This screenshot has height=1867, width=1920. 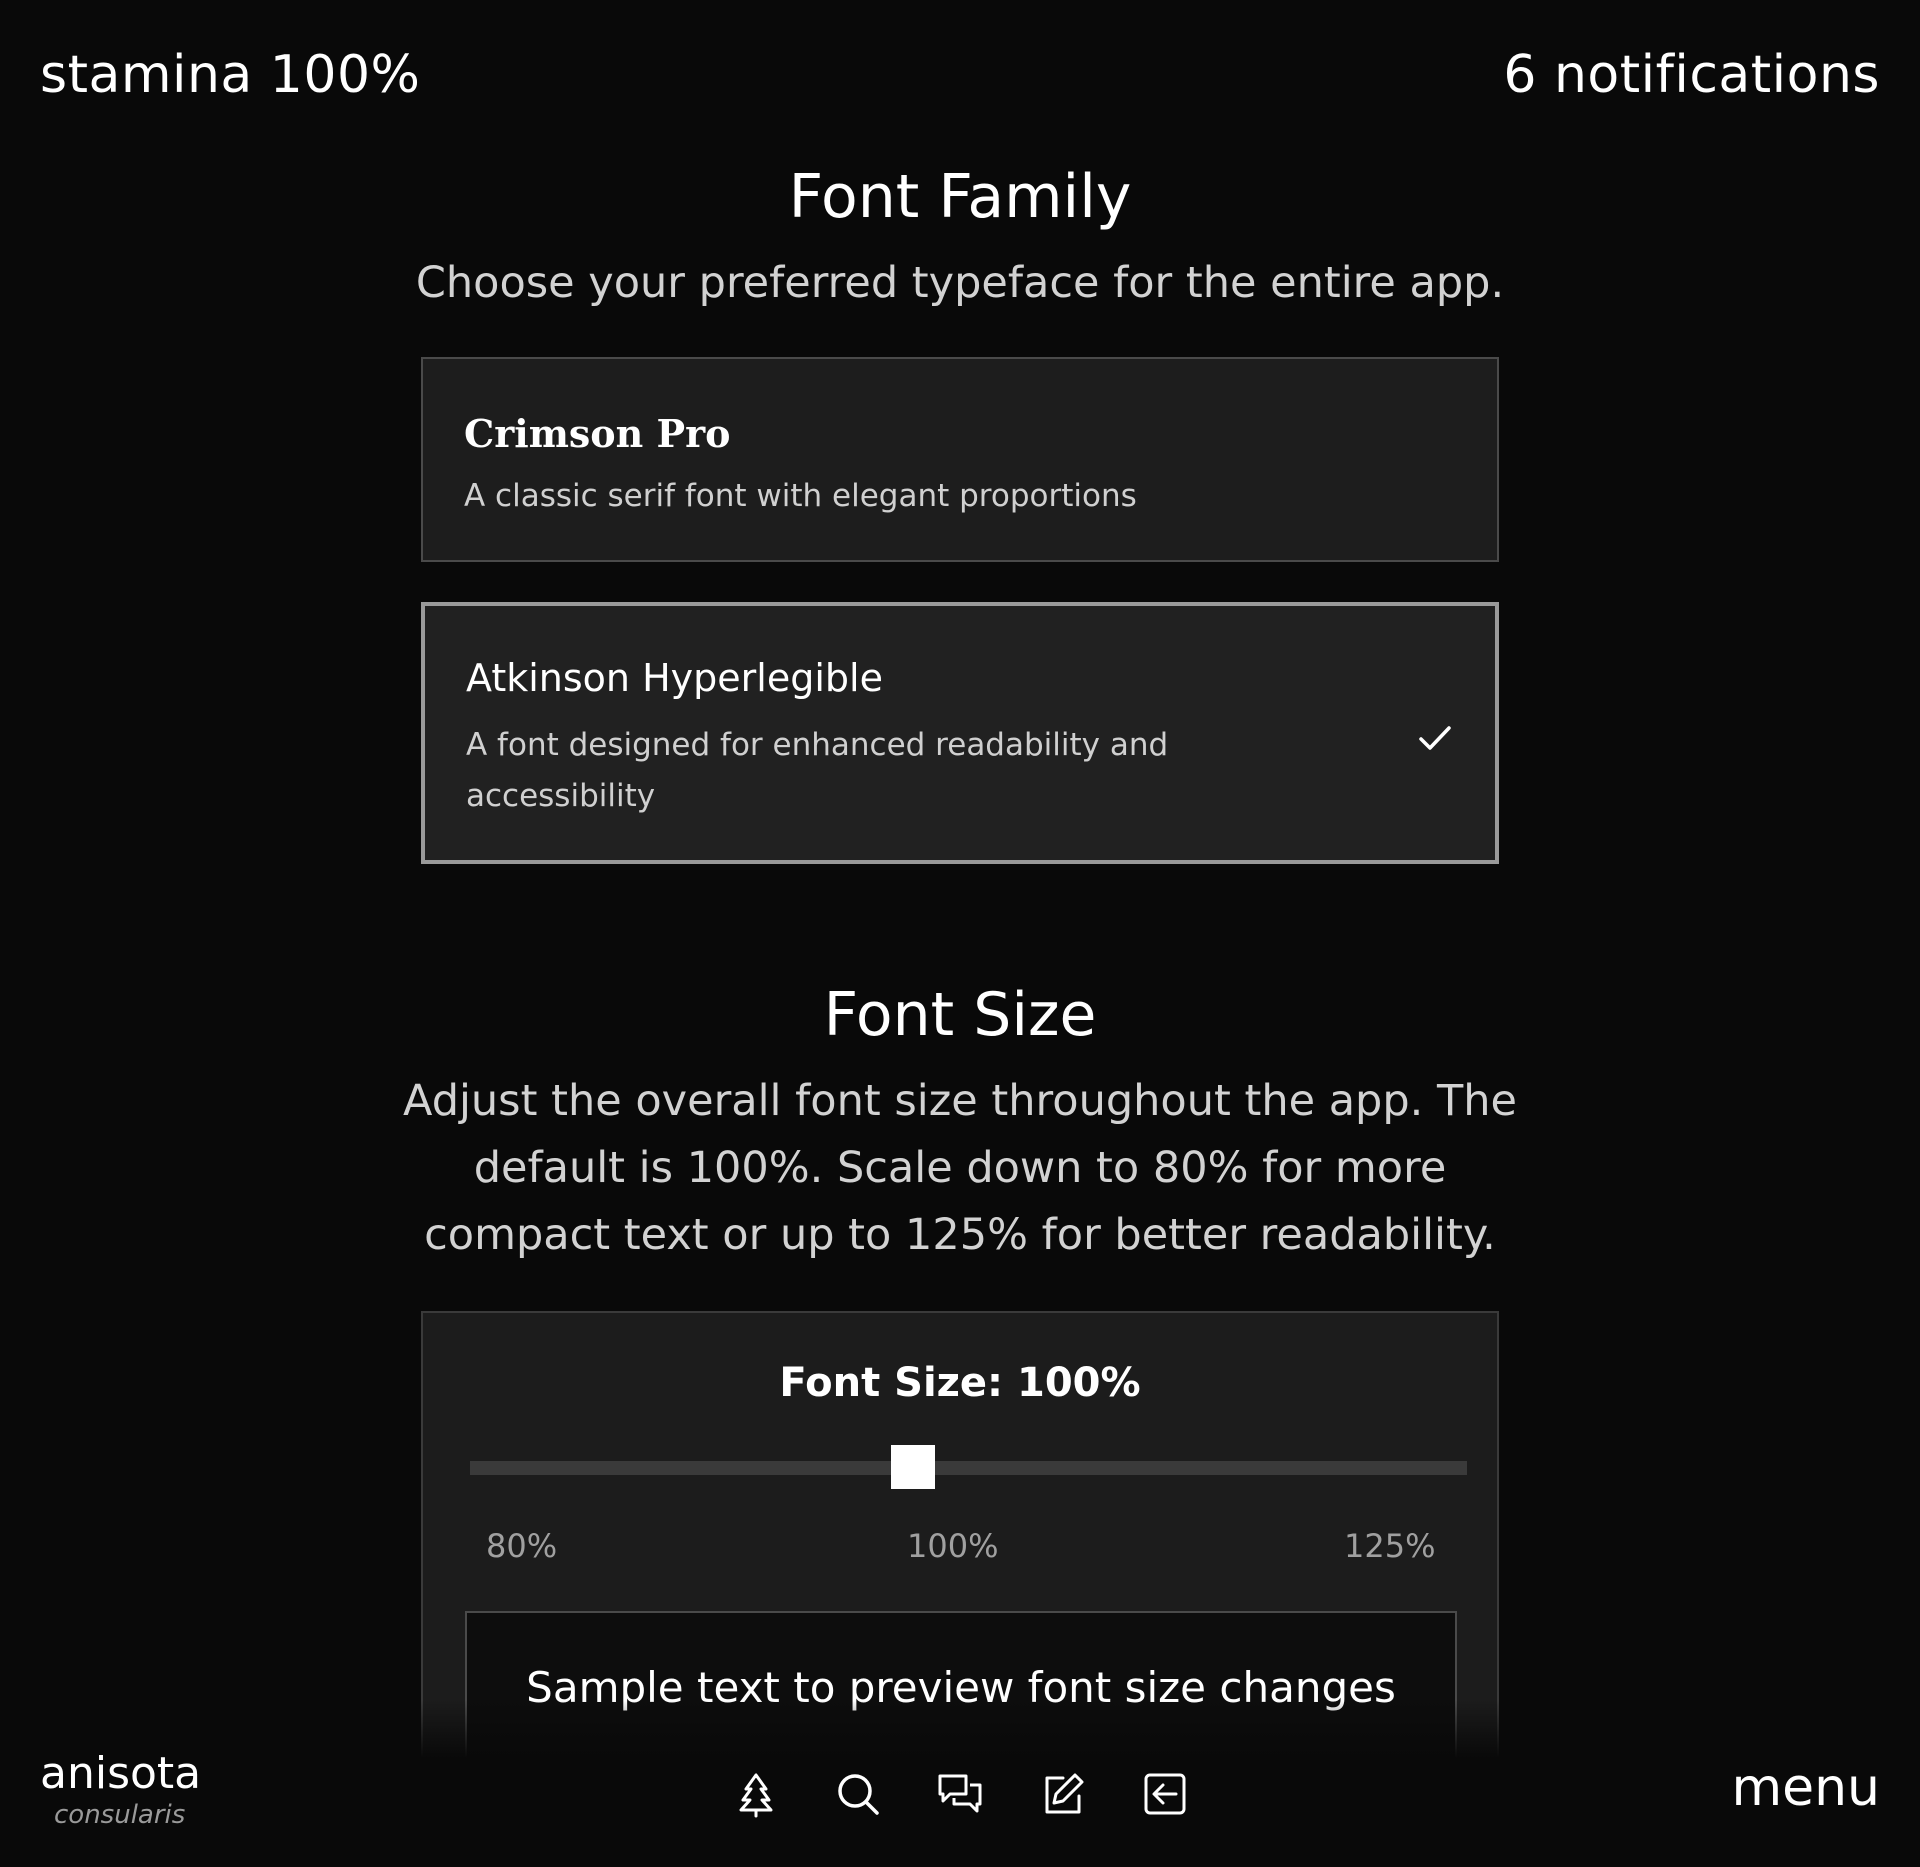 I want to click on font-option-name: Atkinson Hyperlegible, so click(x=674, y=678).